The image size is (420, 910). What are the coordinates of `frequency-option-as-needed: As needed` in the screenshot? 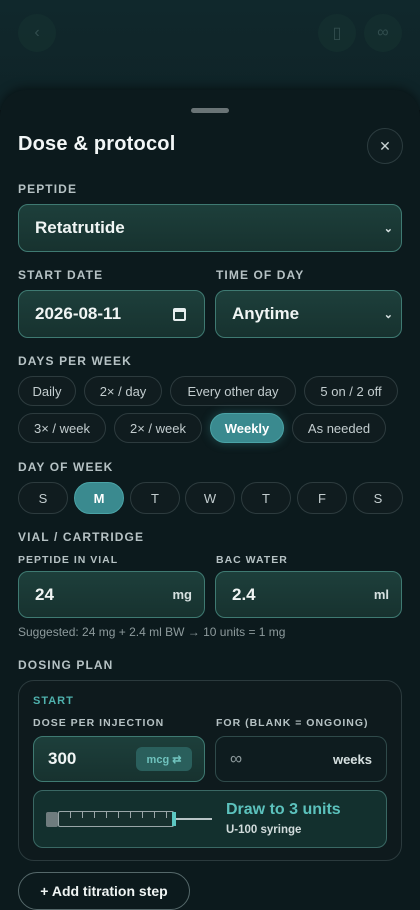 It's located at (339, 428).